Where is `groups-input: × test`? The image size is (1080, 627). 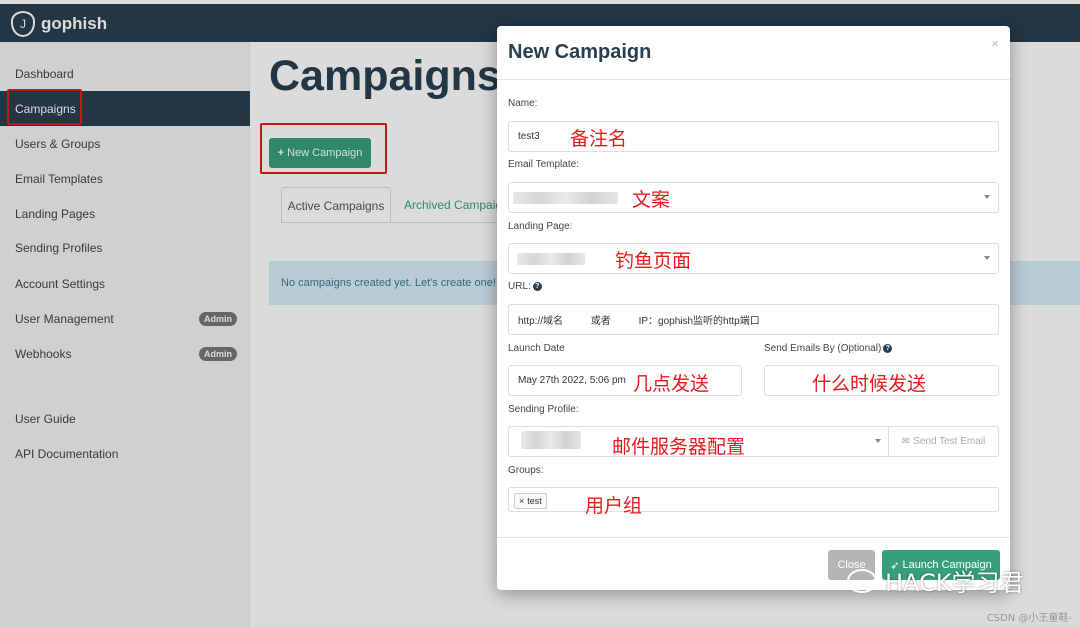
groups-input: × test is located at coordinates (753, 499).